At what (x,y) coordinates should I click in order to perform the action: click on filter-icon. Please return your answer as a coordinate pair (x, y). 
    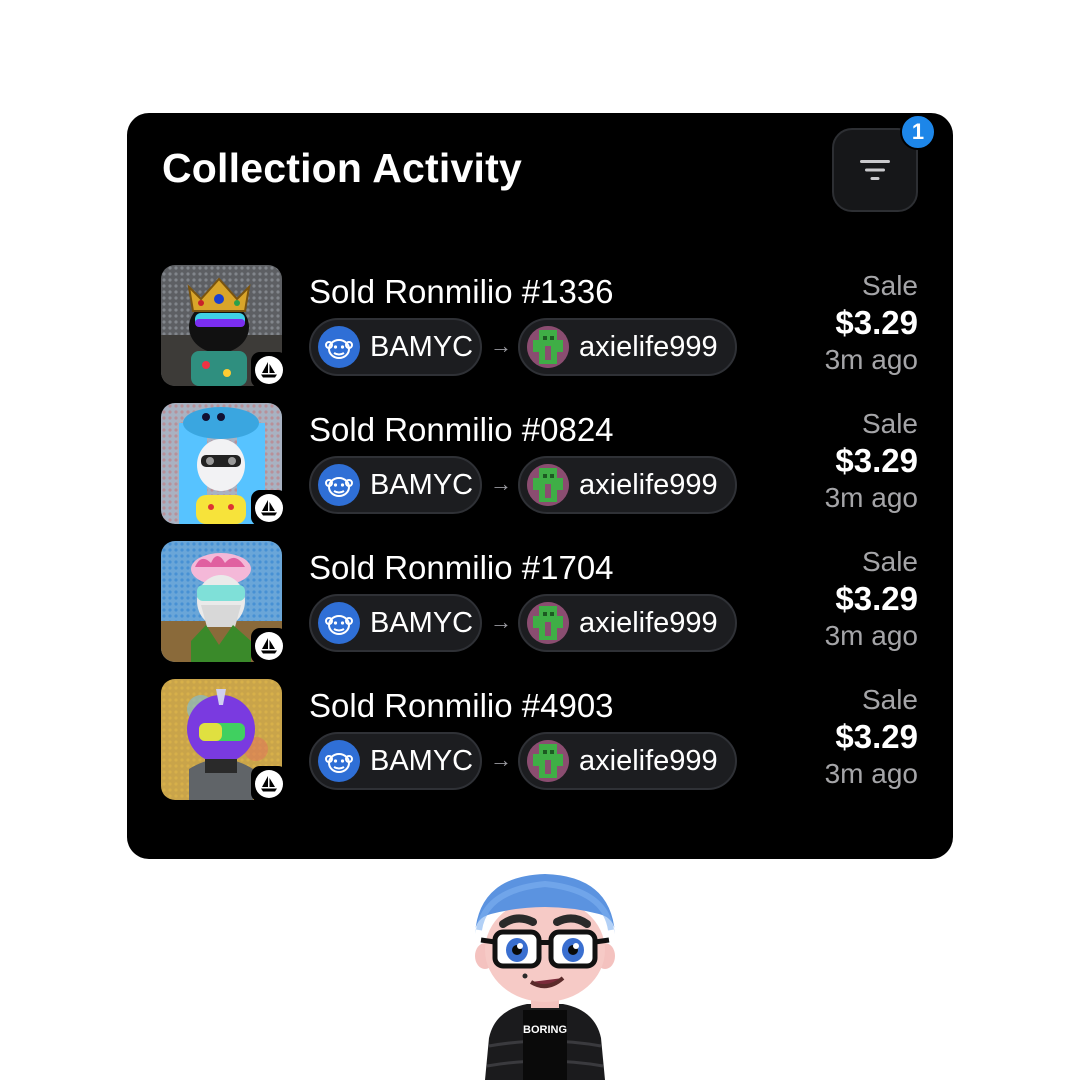
    Looking at the image, I should click on (875, 170).